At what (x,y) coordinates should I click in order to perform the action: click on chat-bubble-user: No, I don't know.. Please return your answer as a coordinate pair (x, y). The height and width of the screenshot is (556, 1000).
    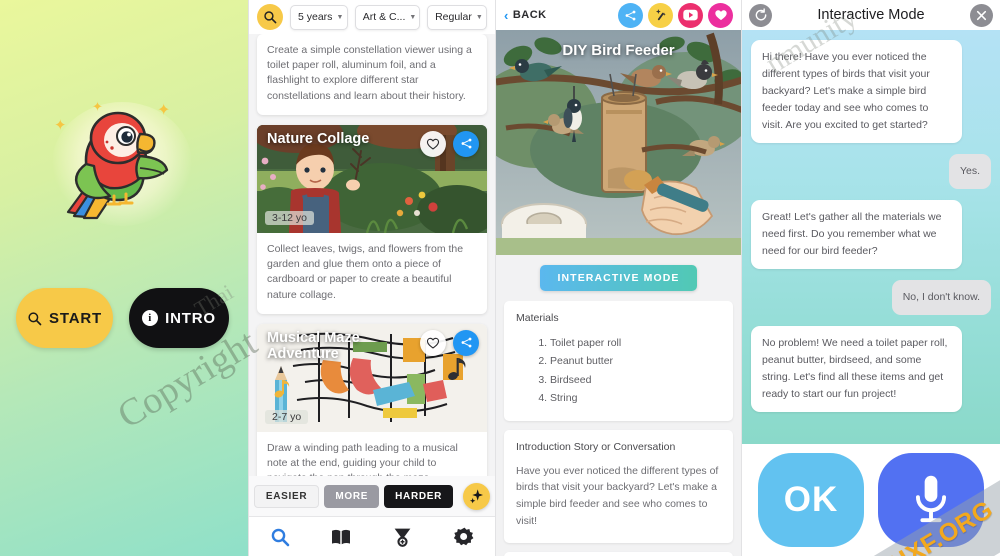
    Looking at the image, I should click on (941, 297).